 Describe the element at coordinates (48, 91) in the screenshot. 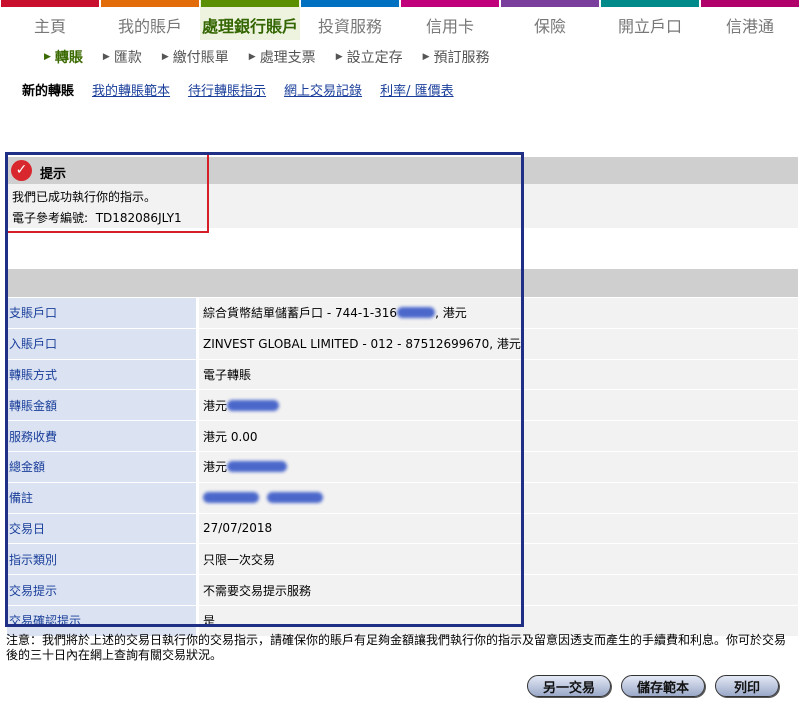

I see `link-new-transfer: 新的轉賬` at that location.